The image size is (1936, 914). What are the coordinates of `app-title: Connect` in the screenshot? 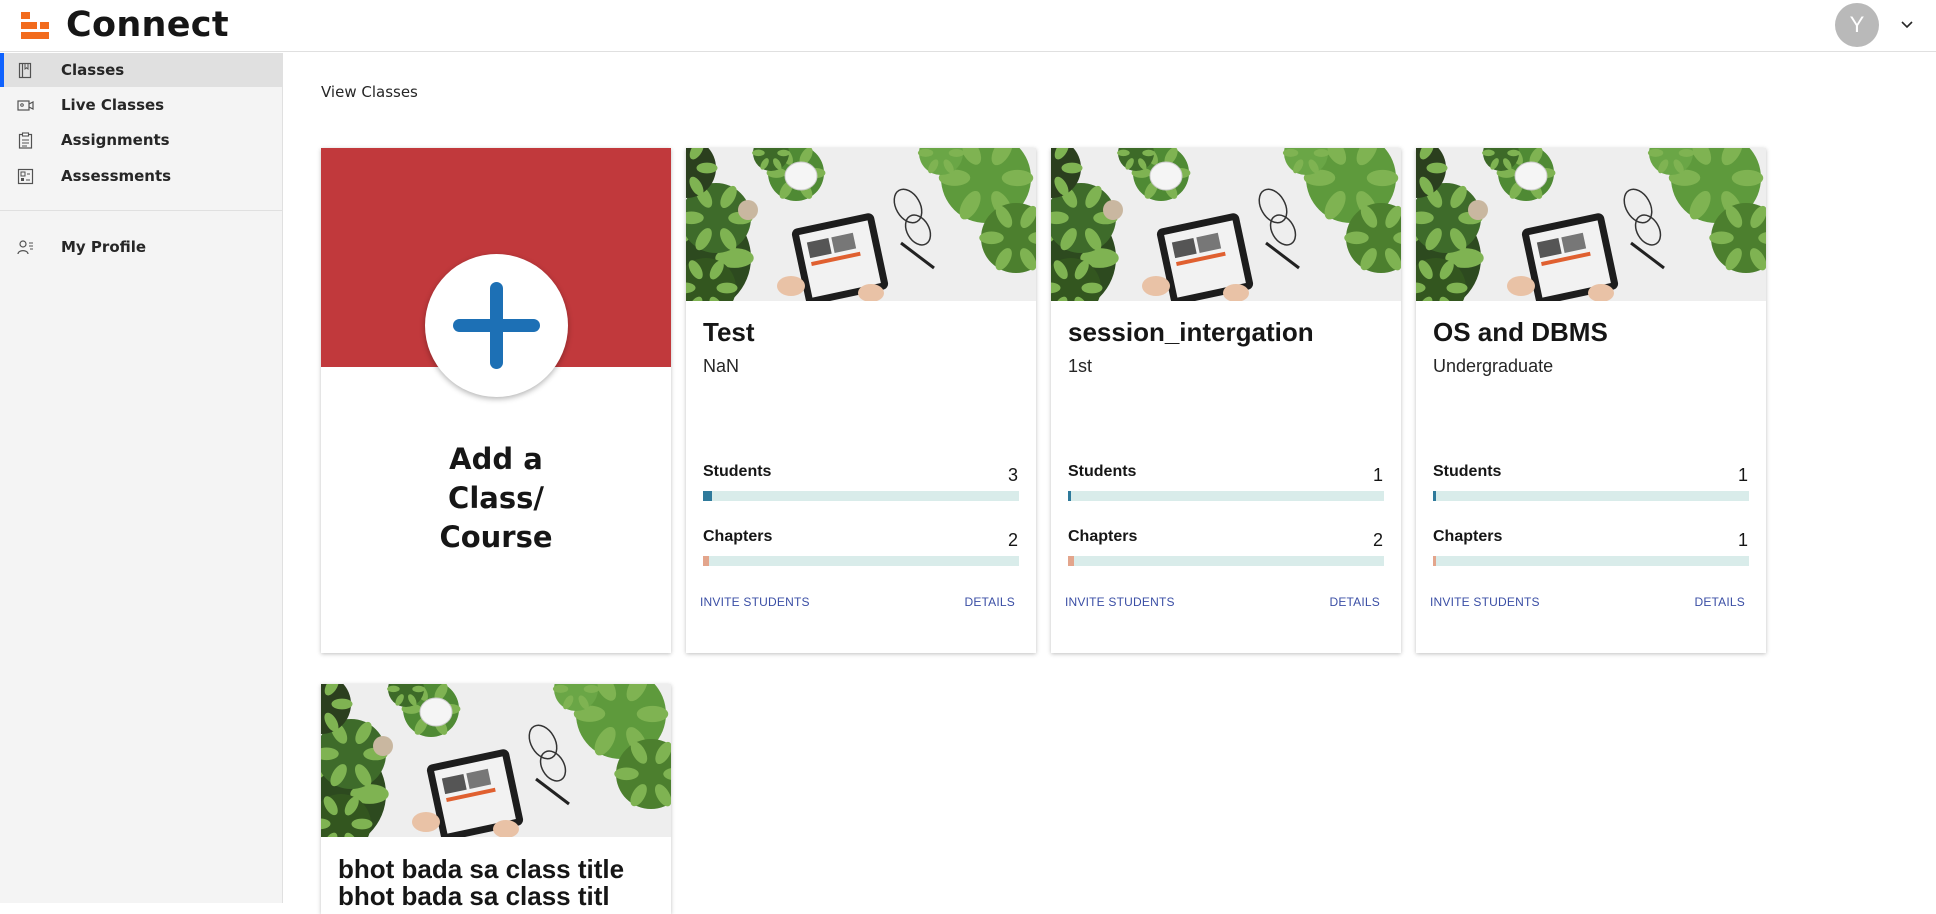 It's located at (147, 25).